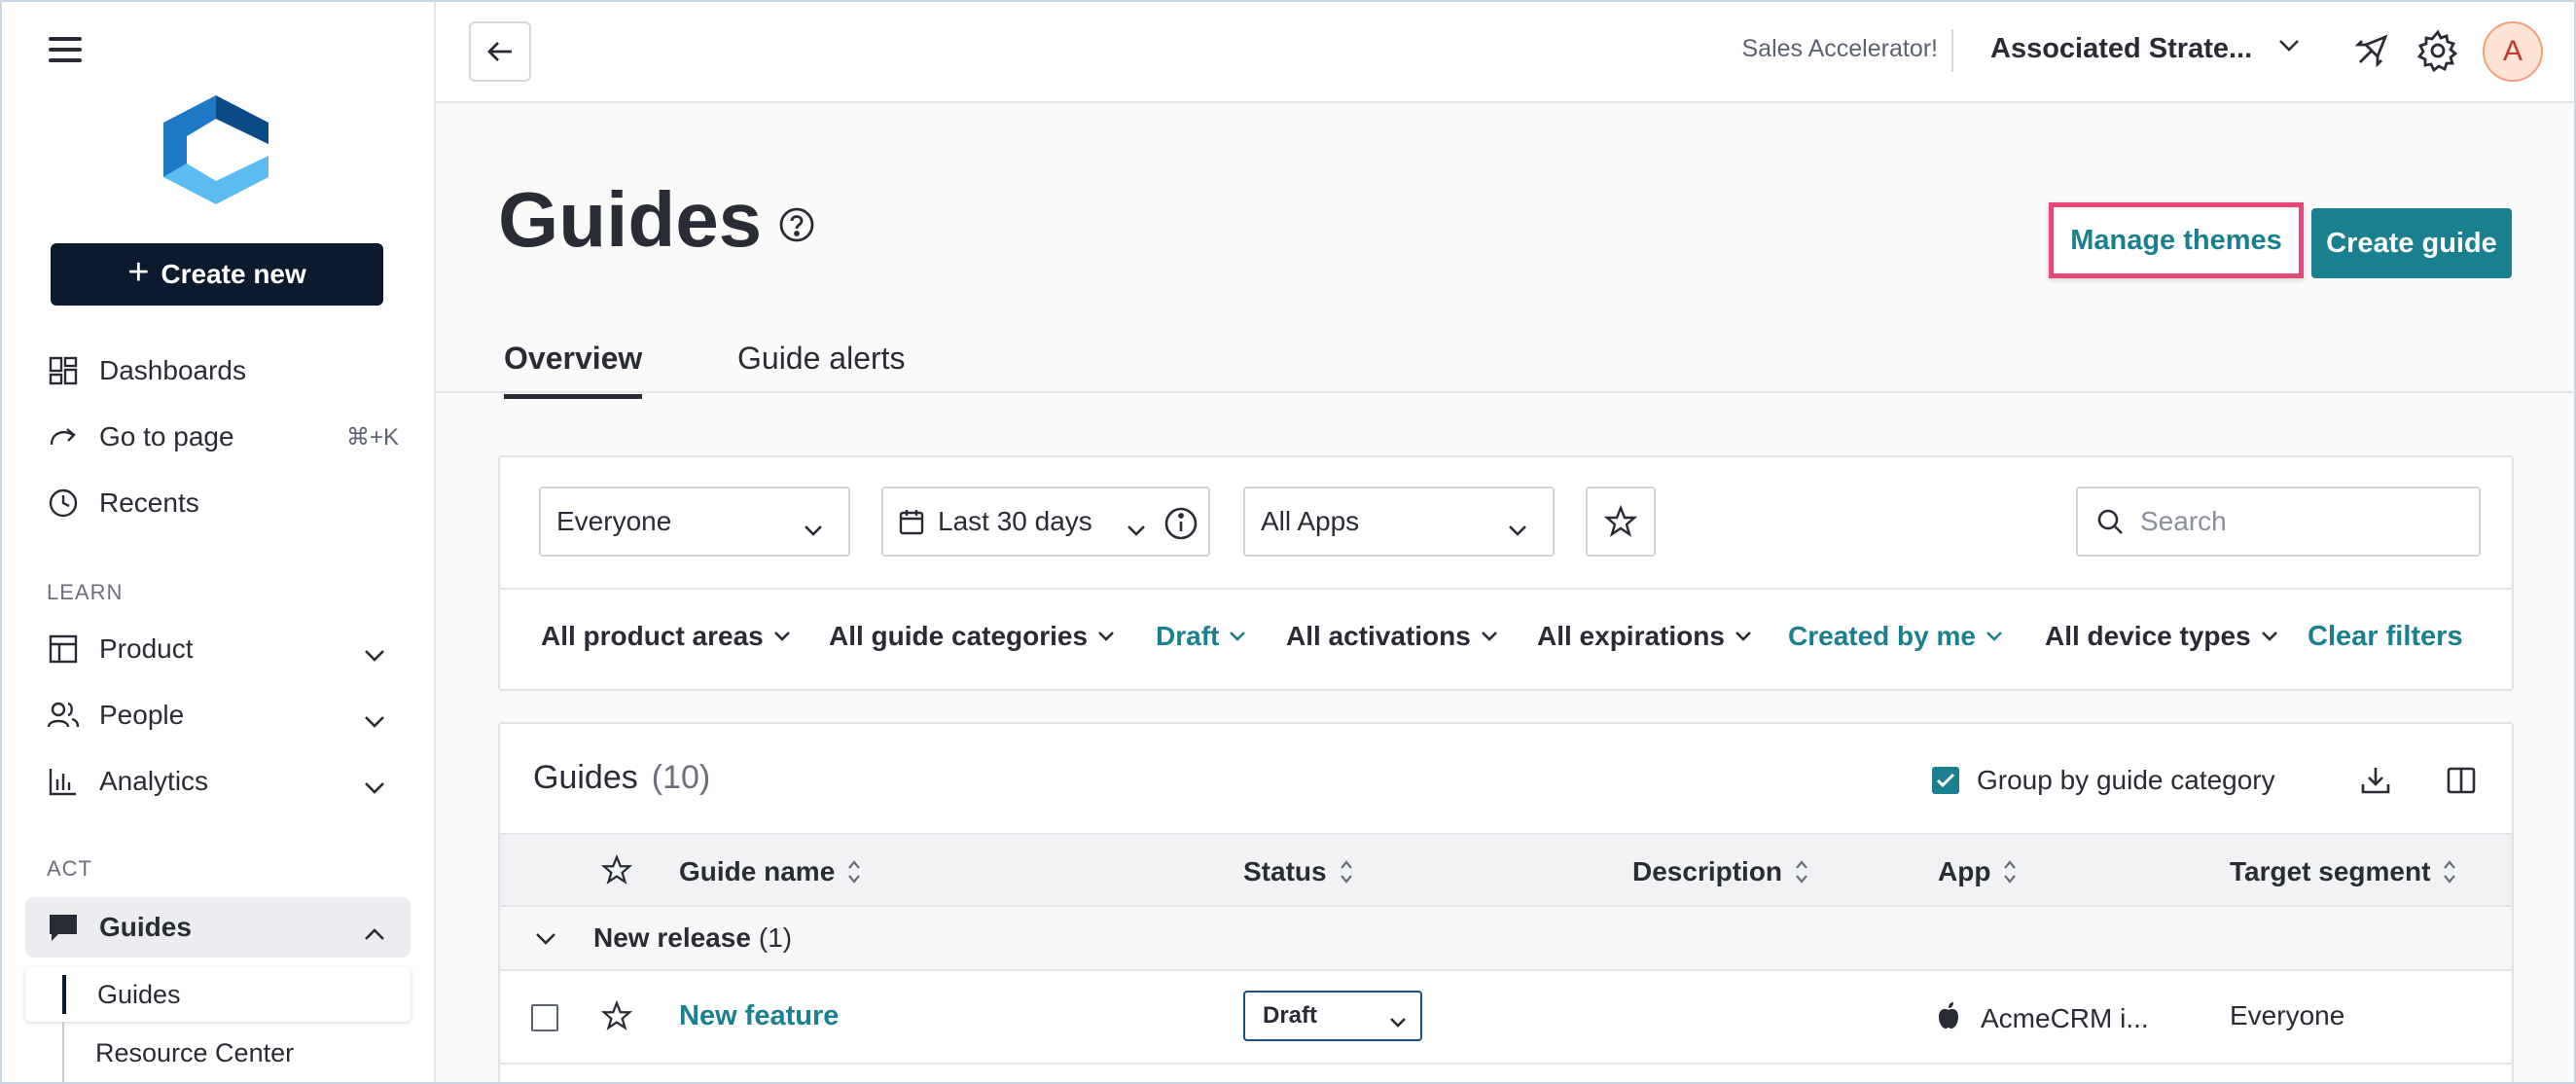 The image size is (2576, 1084). What do you see at coordinates (1840, 49) in the screenshot?
I see `sales-accelerator-link: Sales Accelerator!` at bounding box center [1840, 49].